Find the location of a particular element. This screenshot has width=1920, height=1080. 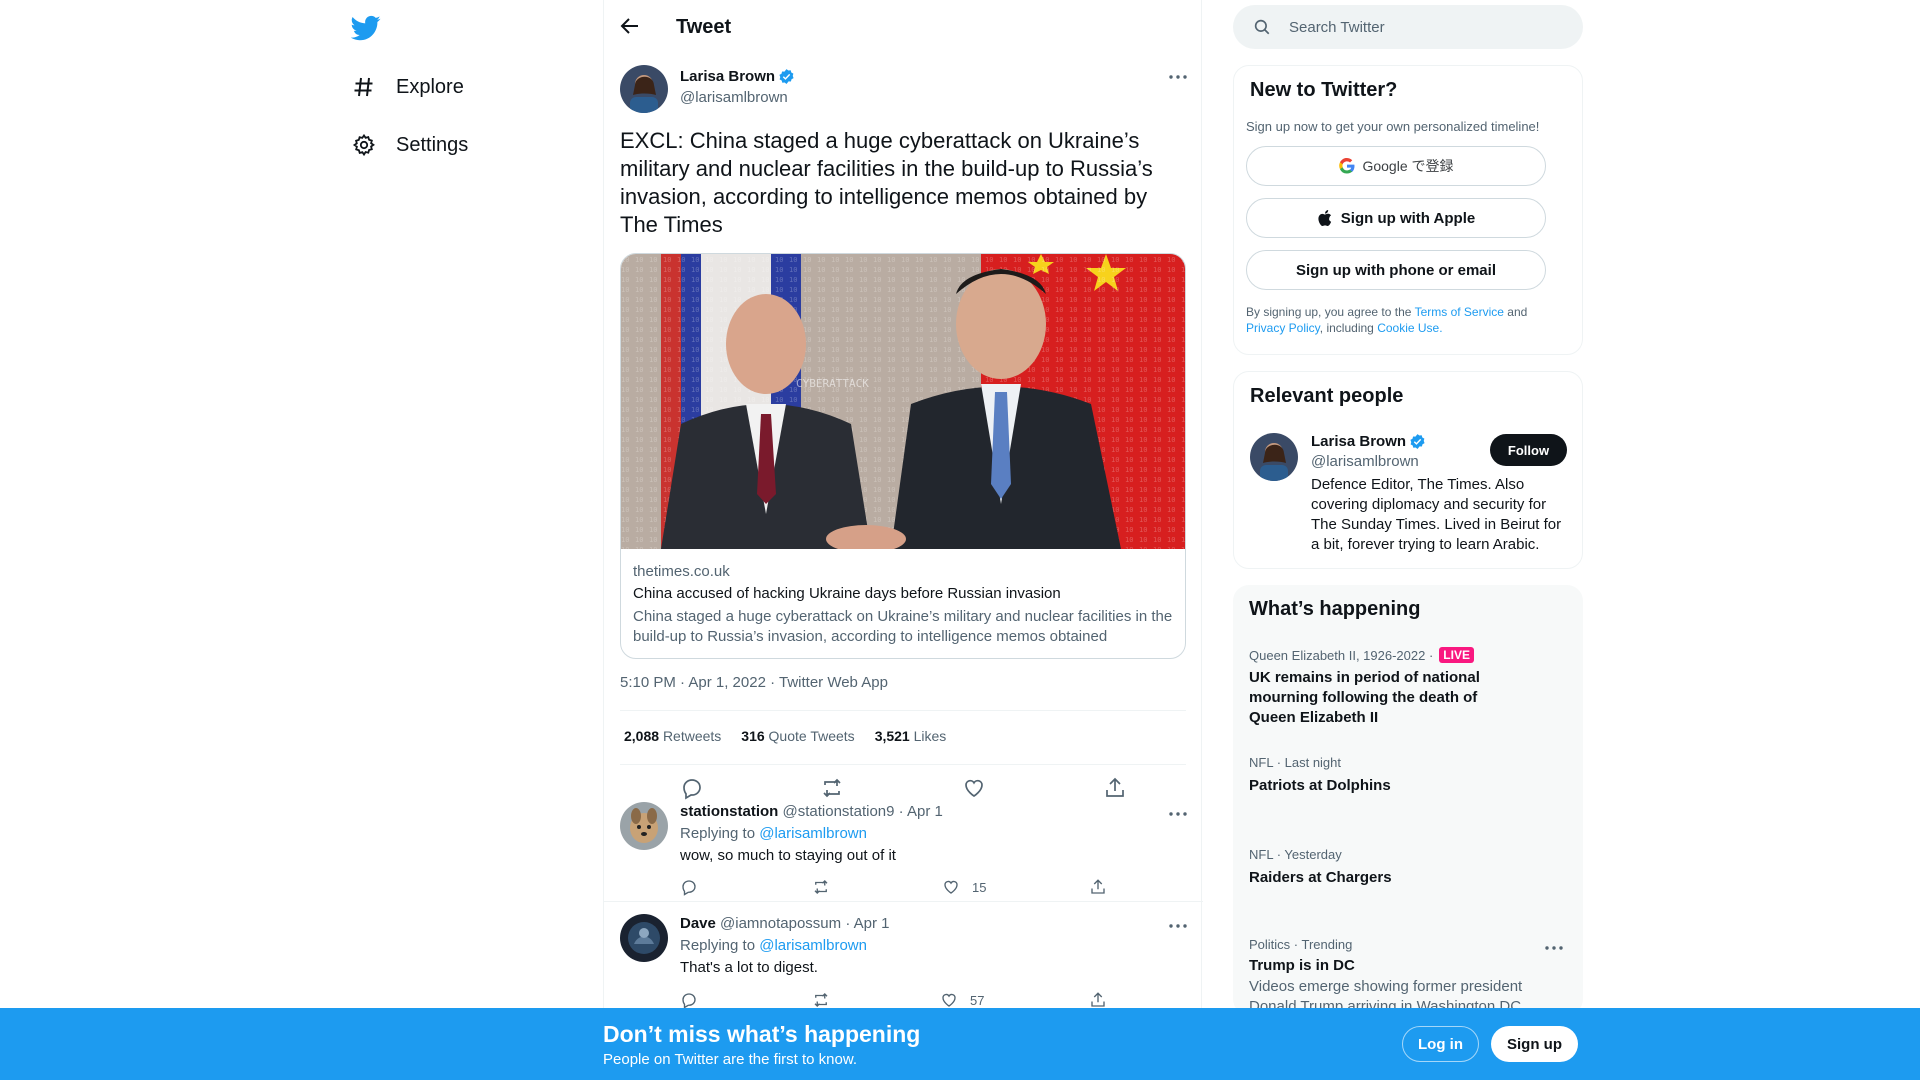

person-name: Larisa Brown is located at coordinates (1368, 441).